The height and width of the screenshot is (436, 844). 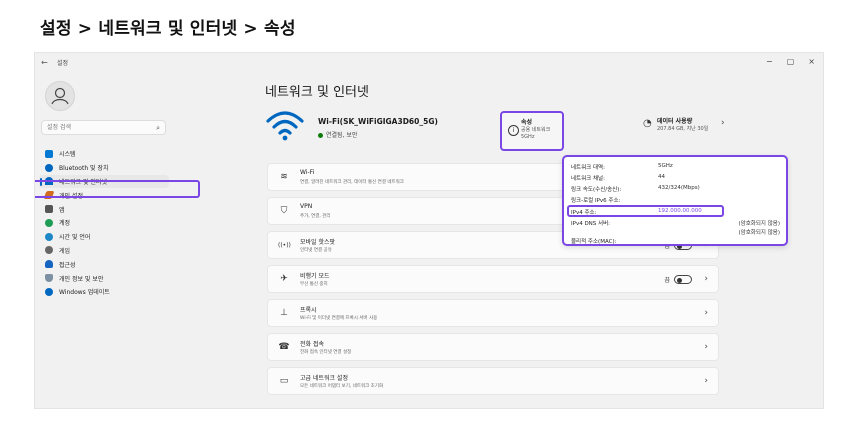 I want to click on data-usage-icon: ◔, so click(x=647, y=123).